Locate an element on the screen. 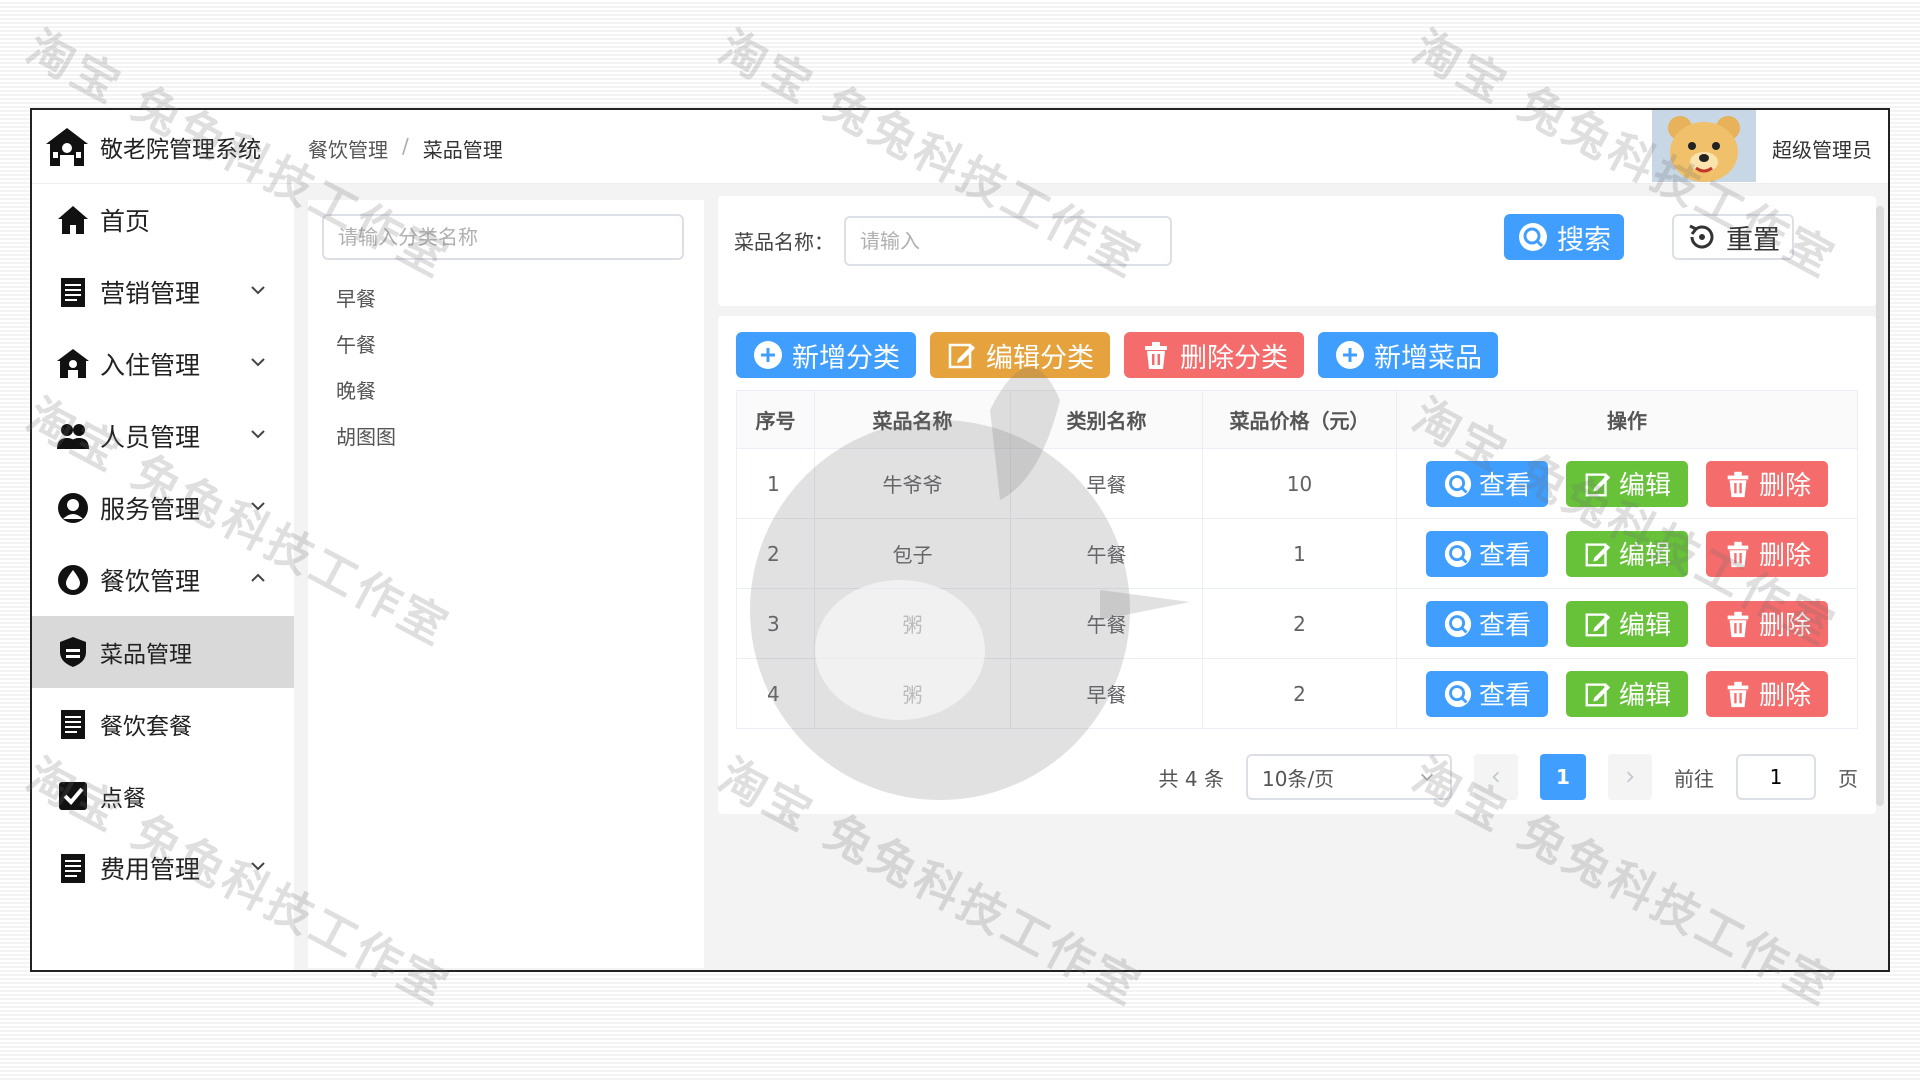 This screenshot has height=1080, width=1920. checkbox-icon is located at coordinates (73, 796).